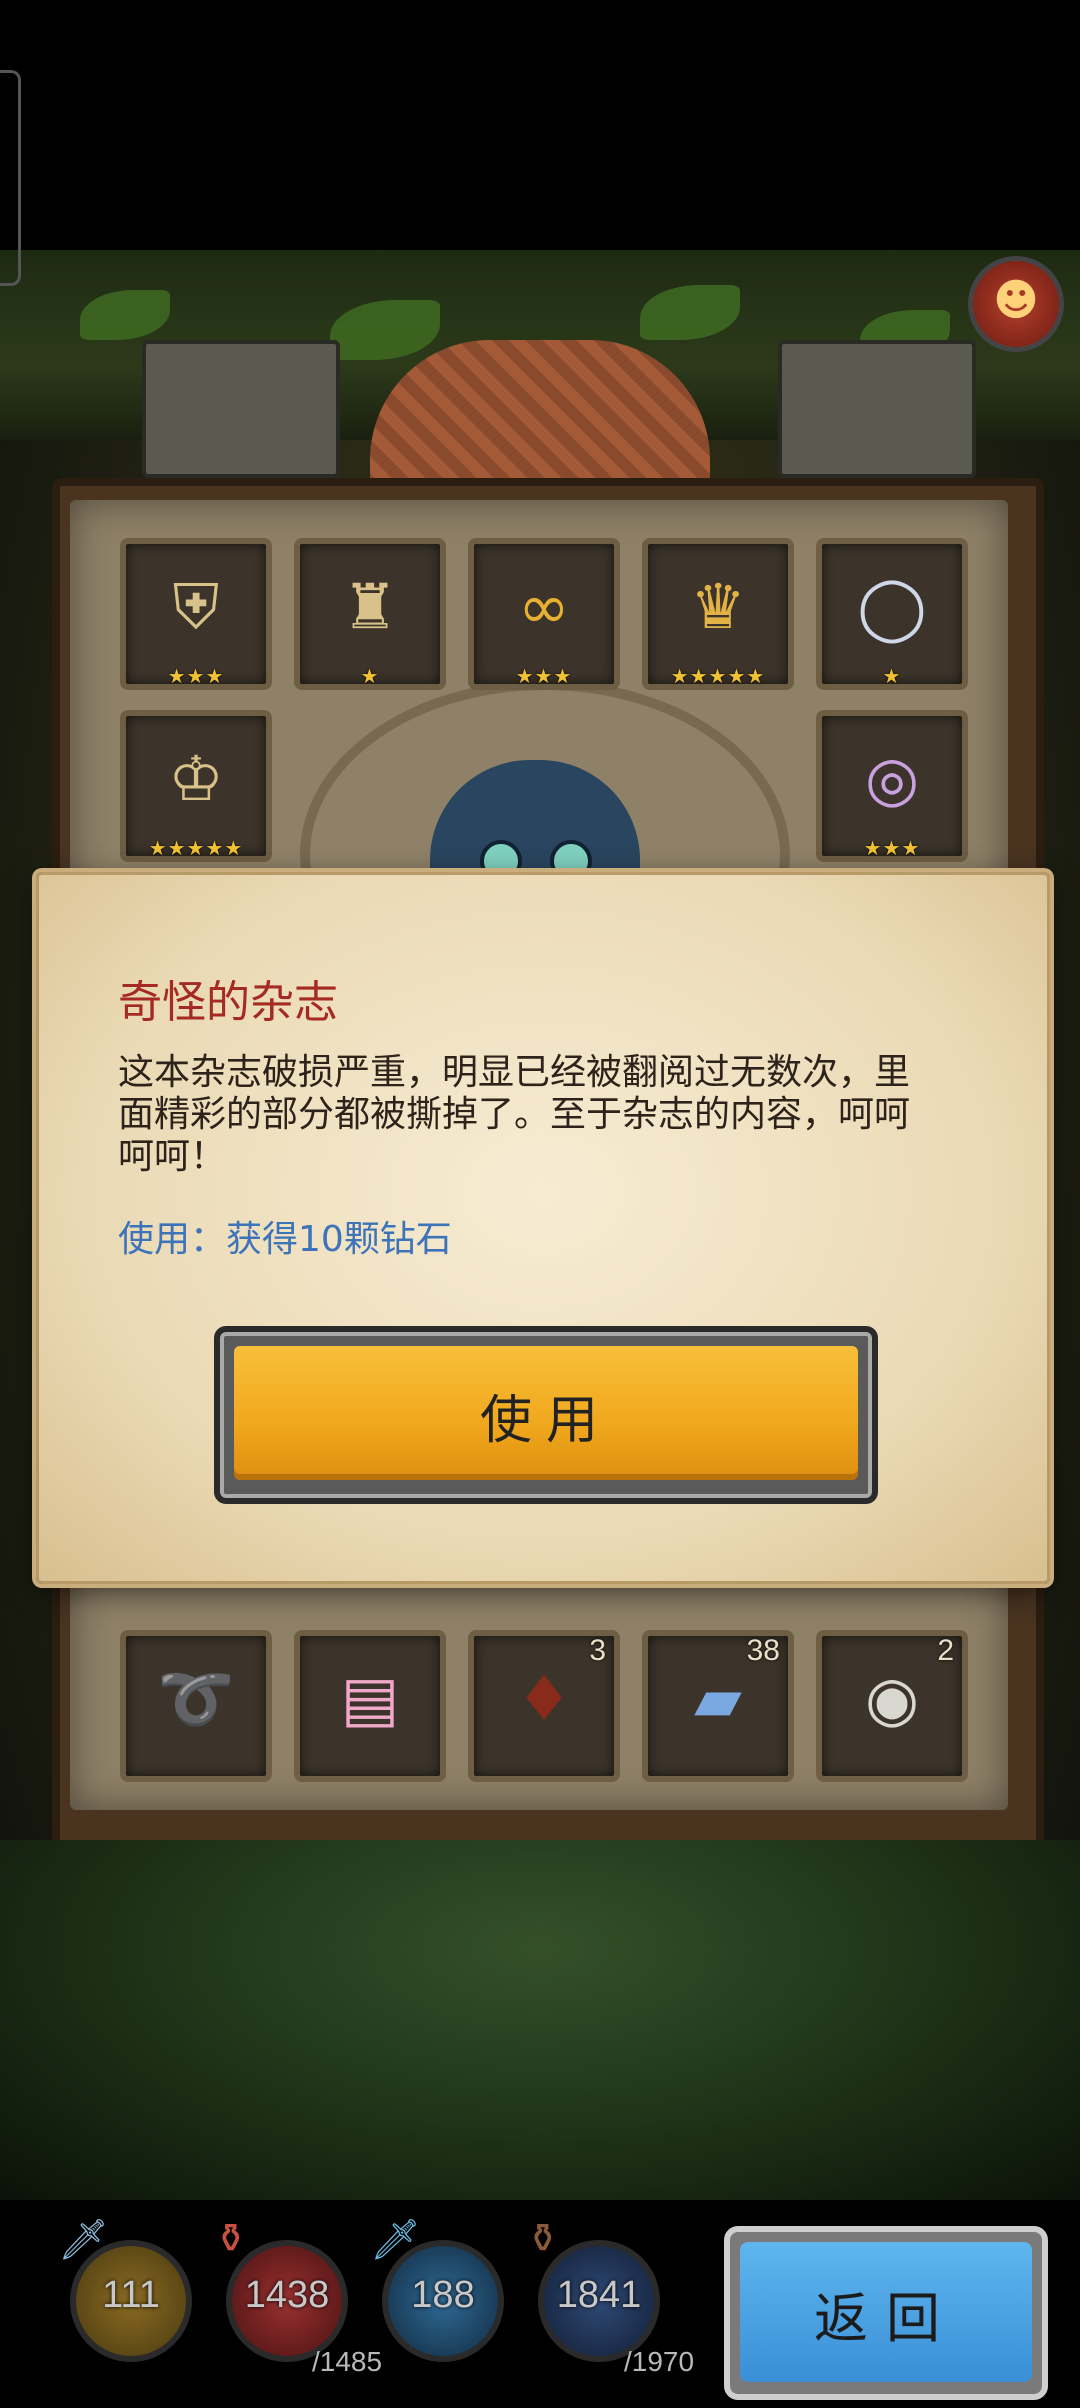  What do you see at coordinates (544, 1706) in the screenshot?
I see `inventory-slot: ♦ 3` at bounding box center [544, 1706].